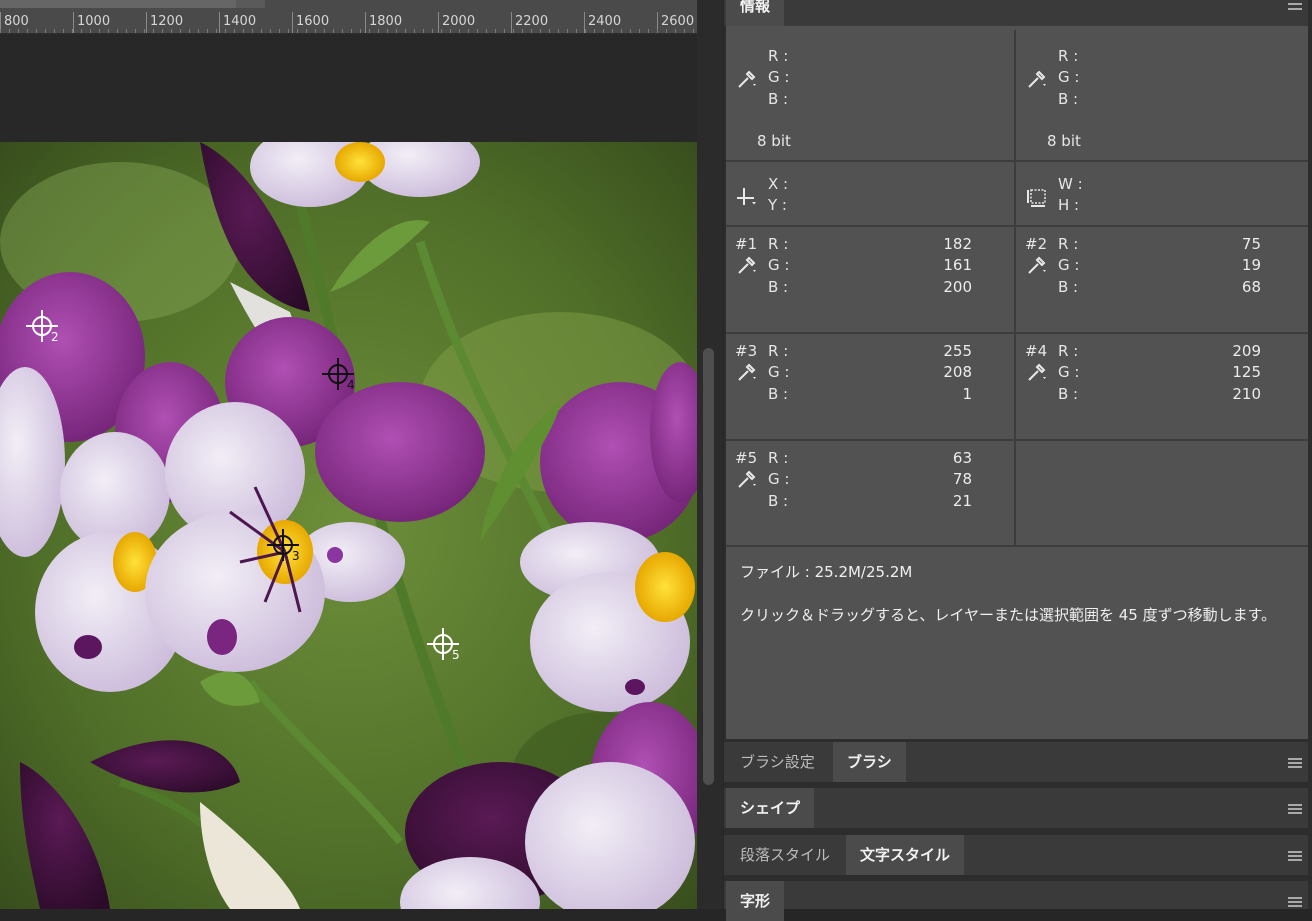  I want to click on sampler-1-r-value: 182, so click(957, 244).